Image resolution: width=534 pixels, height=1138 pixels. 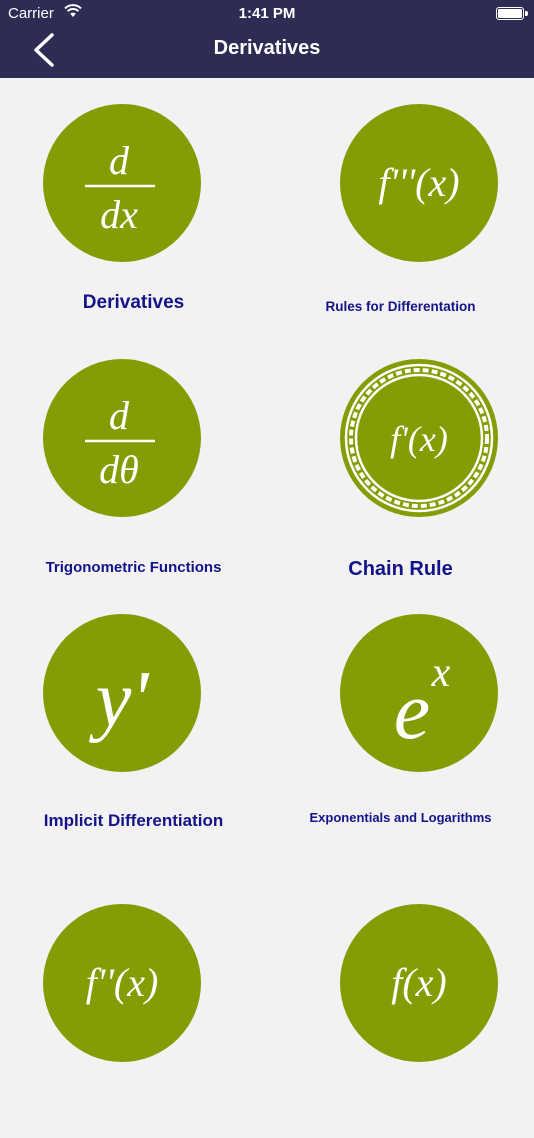 I want to click on status-bar: Carrier 1:41 PM, so click(x=267, y=15).